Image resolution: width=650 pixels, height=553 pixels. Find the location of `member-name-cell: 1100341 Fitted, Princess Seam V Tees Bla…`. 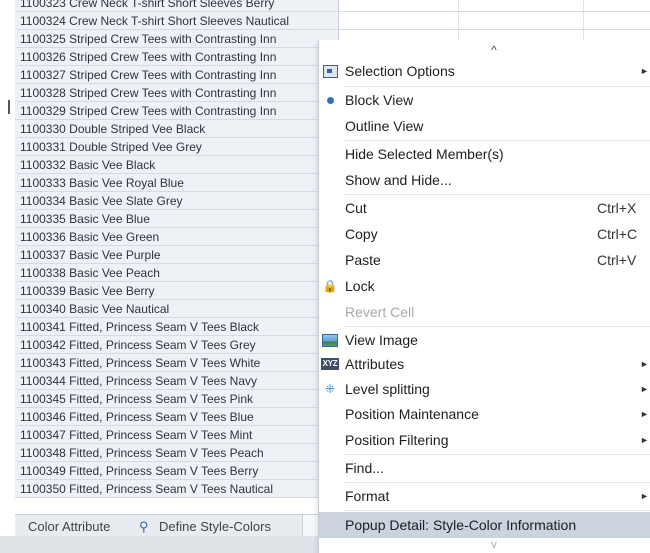

member-name-cell: 1100341 Fitted, Princess Seam V Tees Bla… is located at coordinates (177, 326).